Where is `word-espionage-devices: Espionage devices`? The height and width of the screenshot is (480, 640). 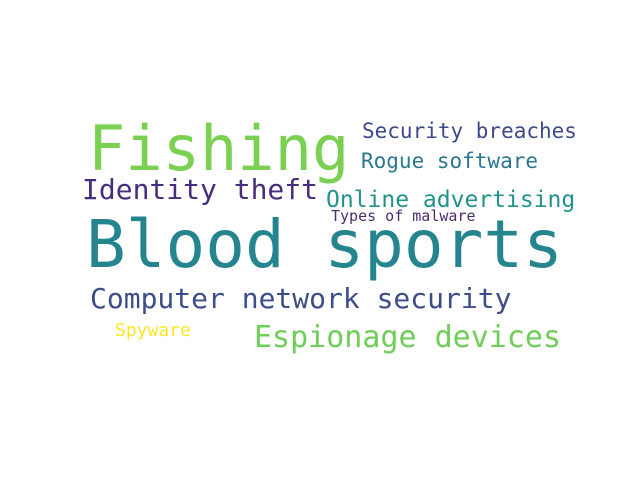 word-espionage-devices: Espionage devices is located at coordinates (408, 337).